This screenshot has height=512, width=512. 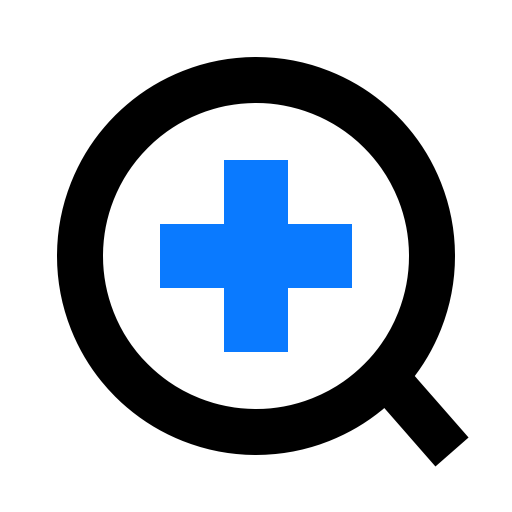 I want to click on magnifier-handle, so click(x=424, y=420).